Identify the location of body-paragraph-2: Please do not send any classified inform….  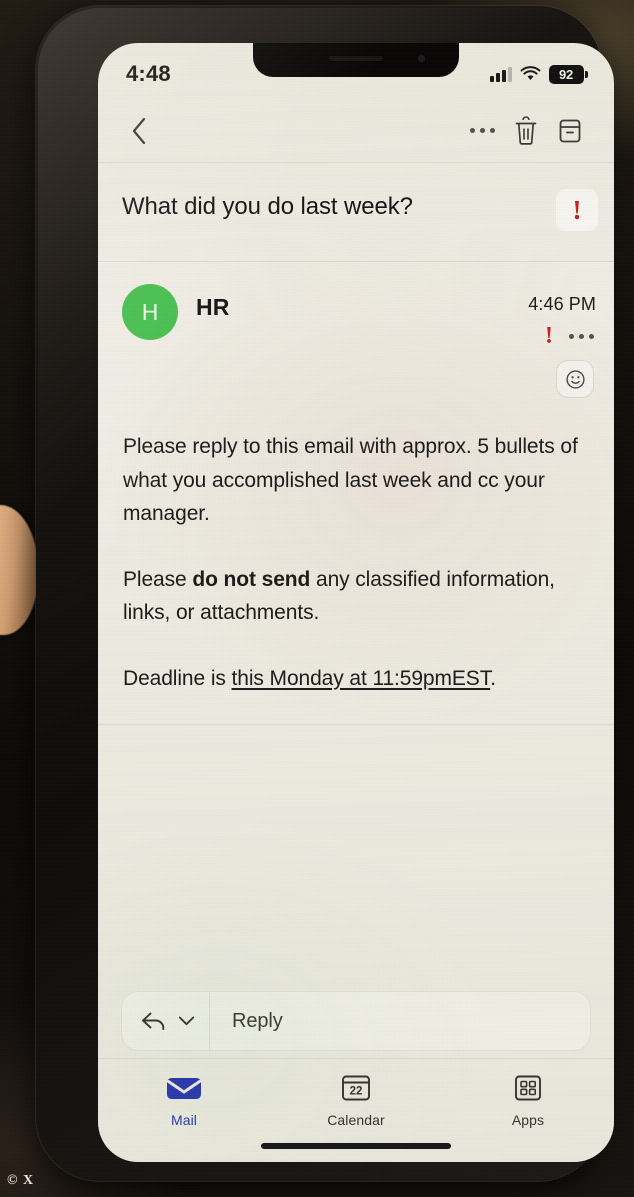
(356, 596).